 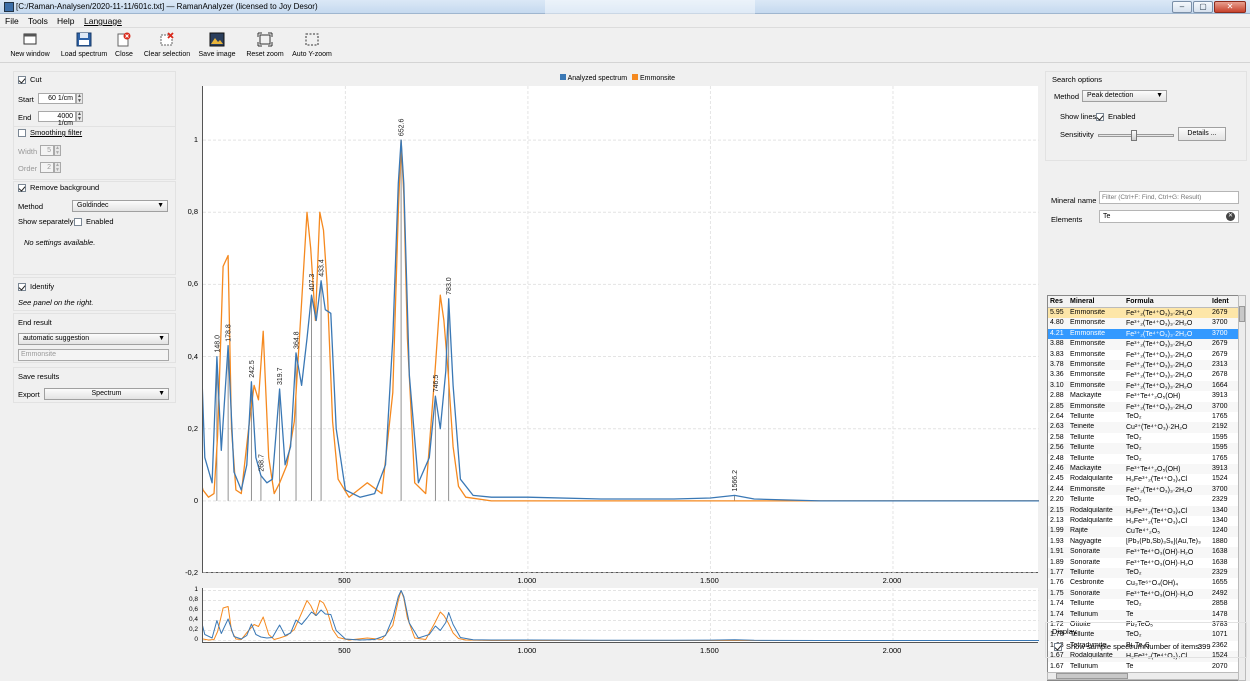 What do you see at coordinates (94, 153) in the screenshot?
I see `smoothing-group: Smoothing filter Width 5 ▲ ▼ Order 2 ▲ ▼` at bounding box center [94, 153].